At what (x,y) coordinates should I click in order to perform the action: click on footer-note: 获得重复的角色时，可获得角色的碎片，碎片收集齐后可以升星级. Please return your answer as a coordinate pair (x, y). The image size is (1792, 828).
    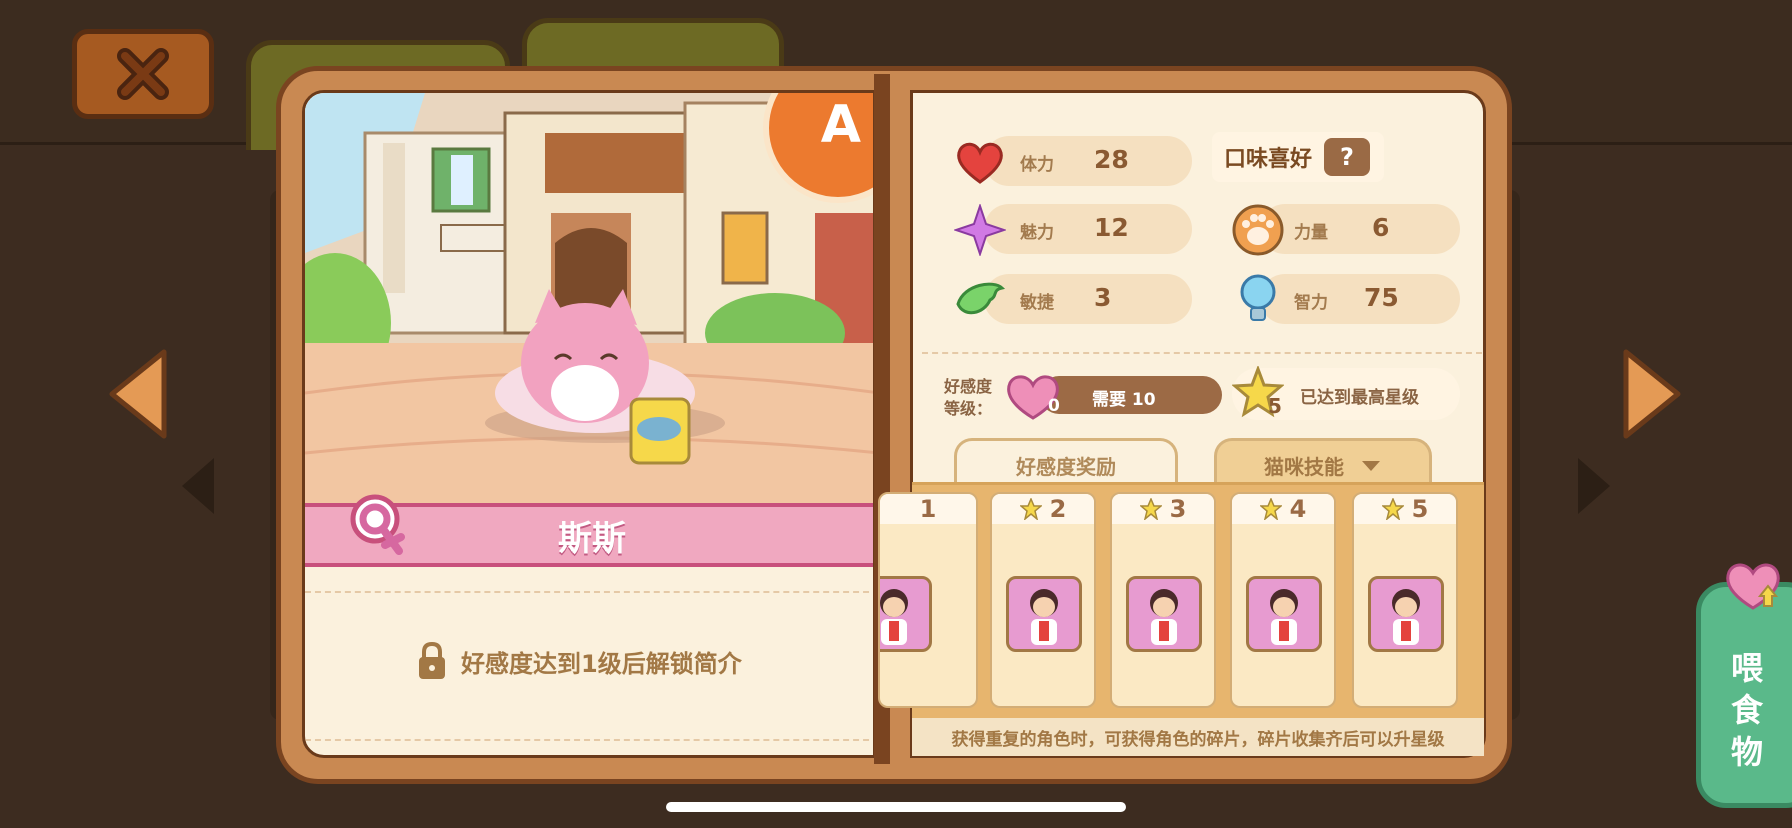
    Looking at the image, I should click on (1198, 737).